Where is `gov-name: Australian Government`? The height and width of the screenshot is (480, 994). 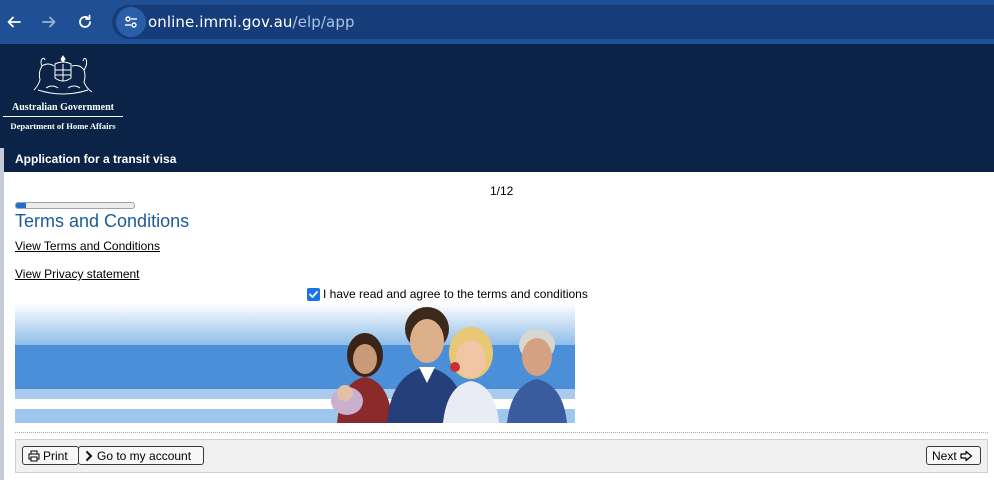 gov-name: Australian Government is located at coordinates (63, 107).